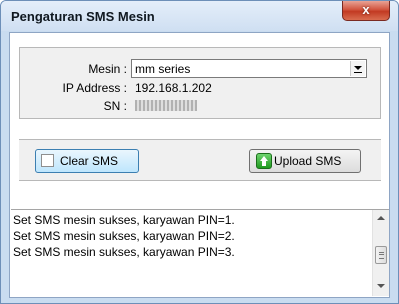 The width and height of the screenshot is (399, 304). Describe the element at coordinates (381, 287) in the screenshot. I see `scroll-down-icon` at that location.